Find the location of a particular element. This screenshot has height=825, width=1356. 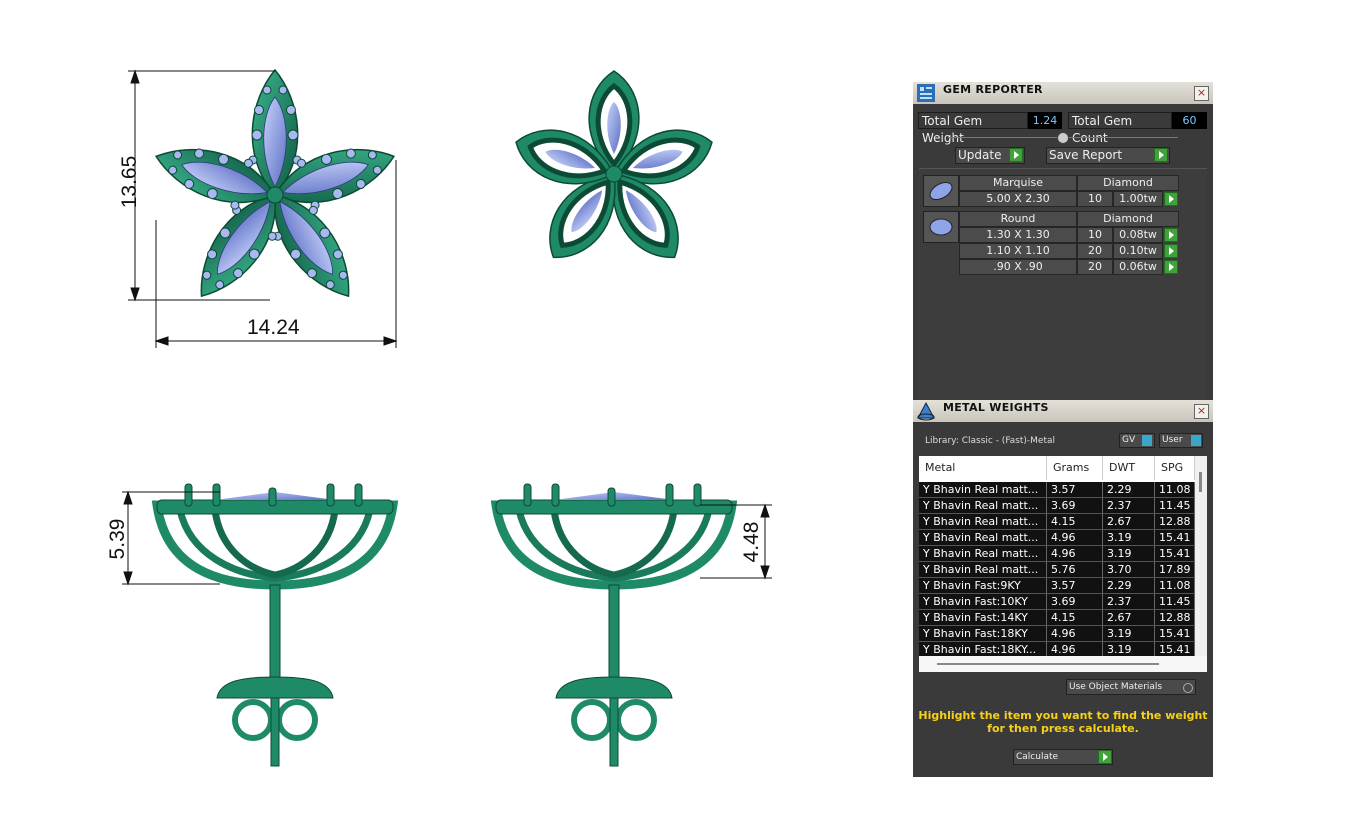

top-view-front is located at coordinates (275, 190).